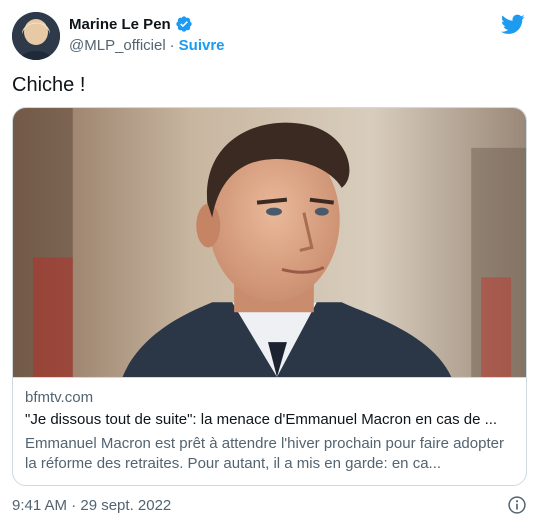 This screenshot has width=537, height=522. What do you see at coordinates (184, 24) in the screenshot?
I see `verified-badge-icon` at bounding box center [184, 24].